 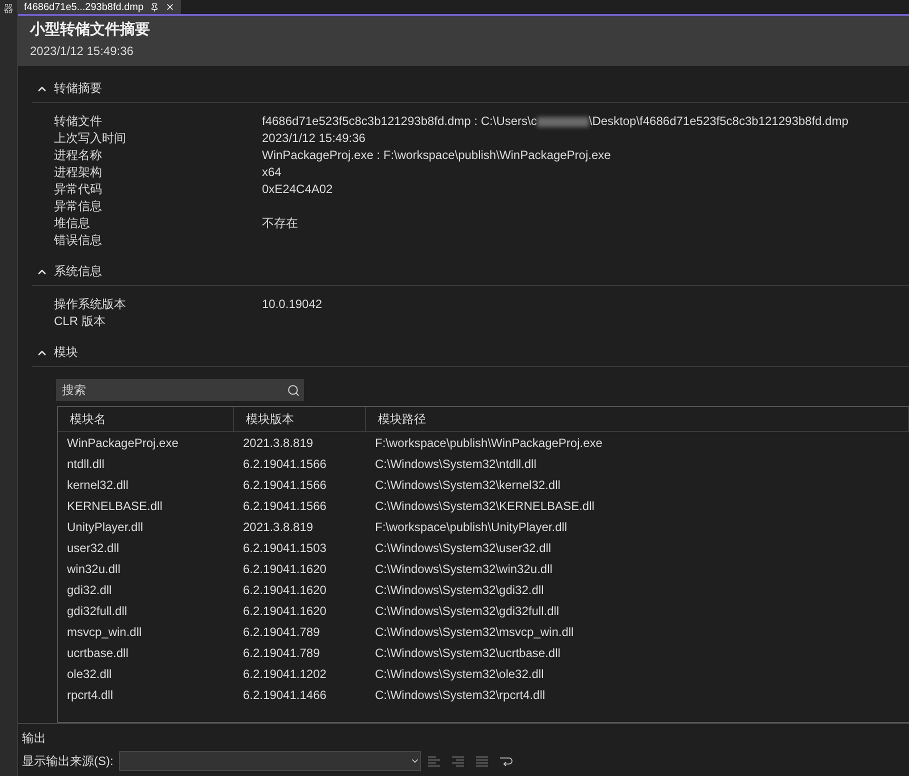 I want to click on summary-title: 小型转储文件摘要, so click(x=90, y=29).